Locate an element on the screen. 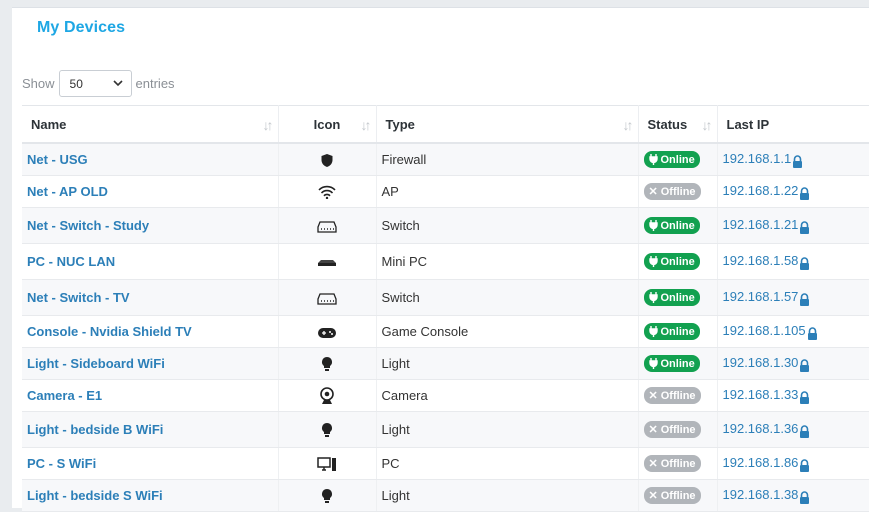  device-name-cell: Net - AP OLD is located at coordinates (150, 191).